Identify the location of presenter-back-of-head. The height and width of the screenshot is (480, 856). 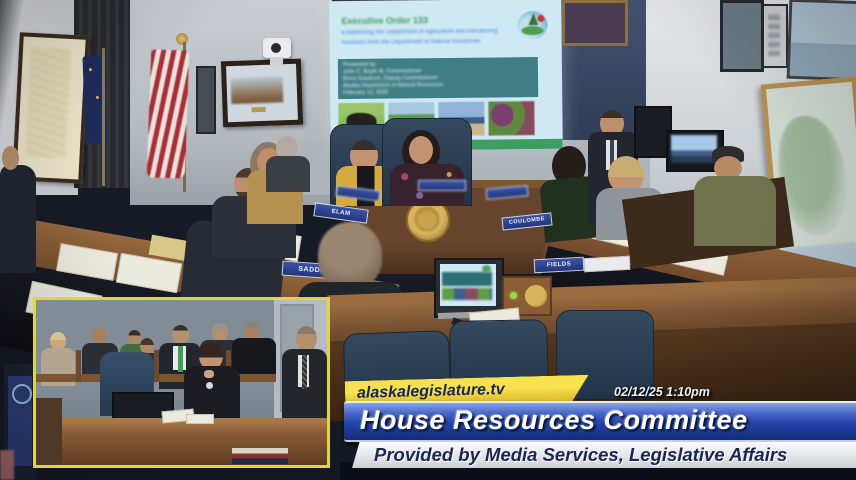
(350, 255).